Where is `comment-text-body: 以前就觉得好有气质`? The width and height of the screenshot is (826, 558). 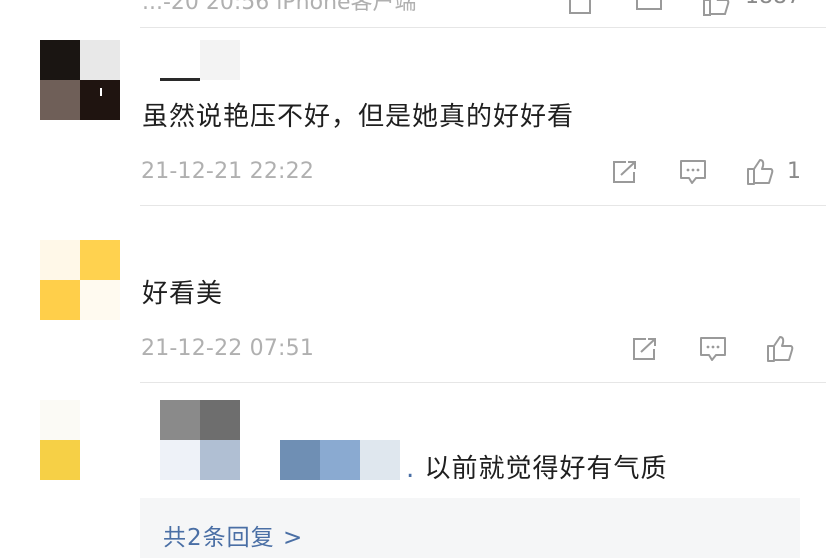 comment-text-body: 以前就觉得好有气质 is located at coordinates (546, 469).